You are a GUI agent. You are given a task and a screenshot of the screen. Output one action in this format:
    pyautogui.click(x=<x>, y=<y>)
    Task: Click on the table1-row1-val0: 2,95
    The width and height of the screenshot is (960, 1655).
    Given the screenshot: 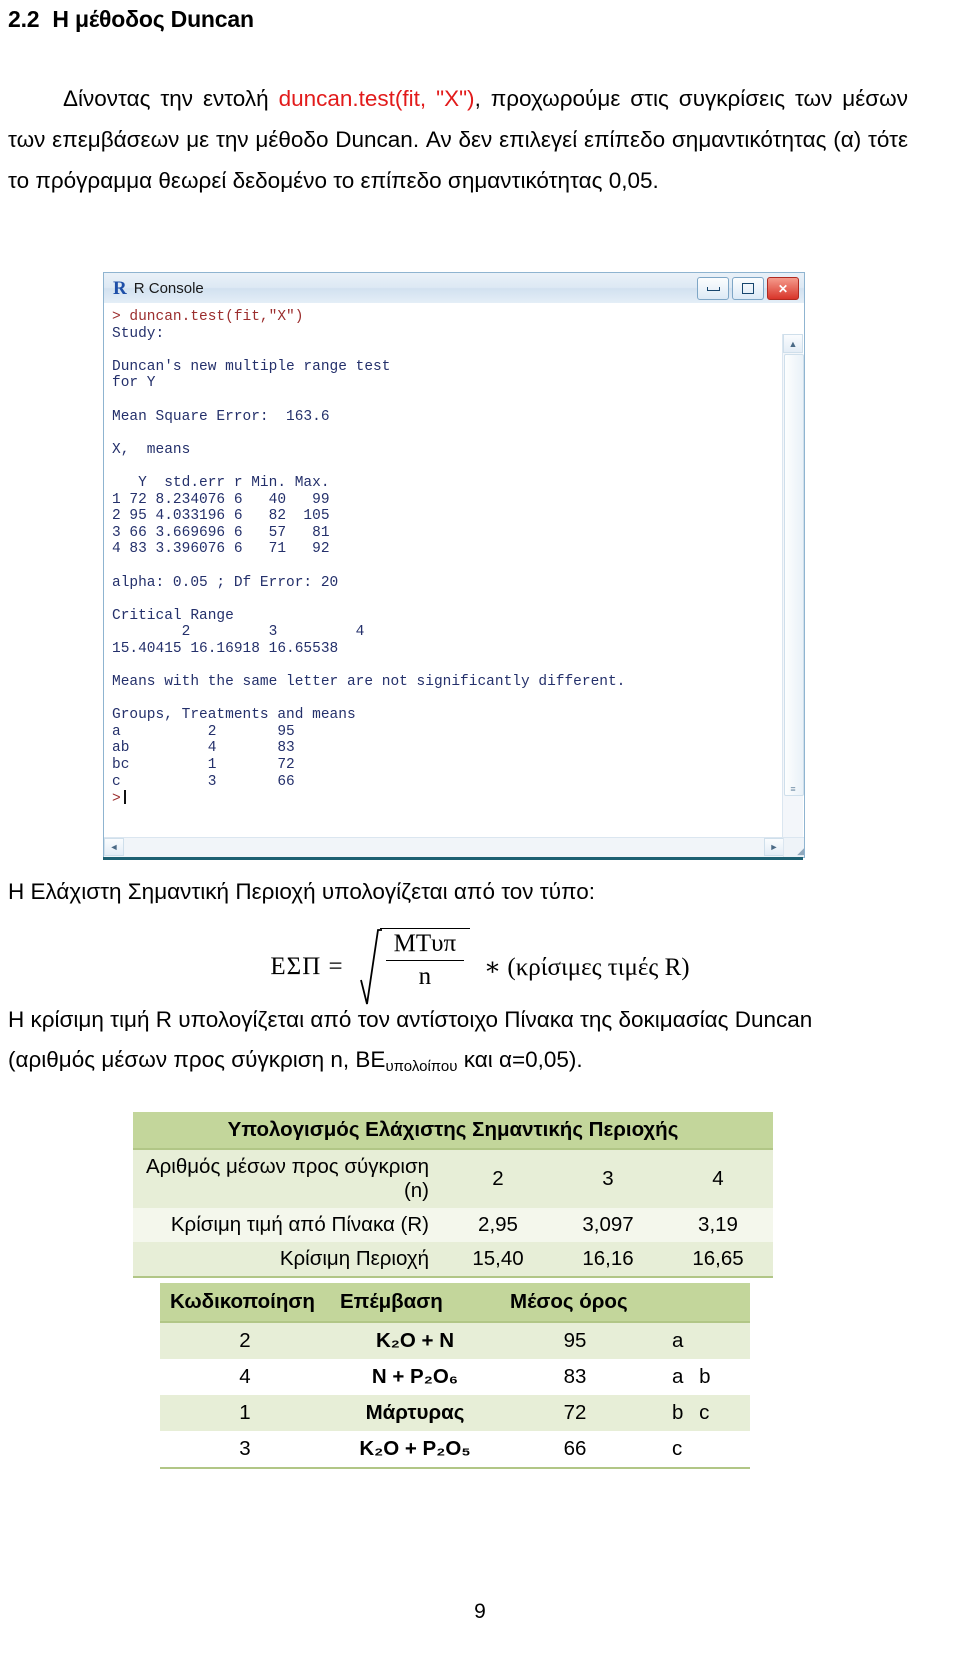 What is the action you would take?
    pyautogui.click(x=498, y=1225)
    